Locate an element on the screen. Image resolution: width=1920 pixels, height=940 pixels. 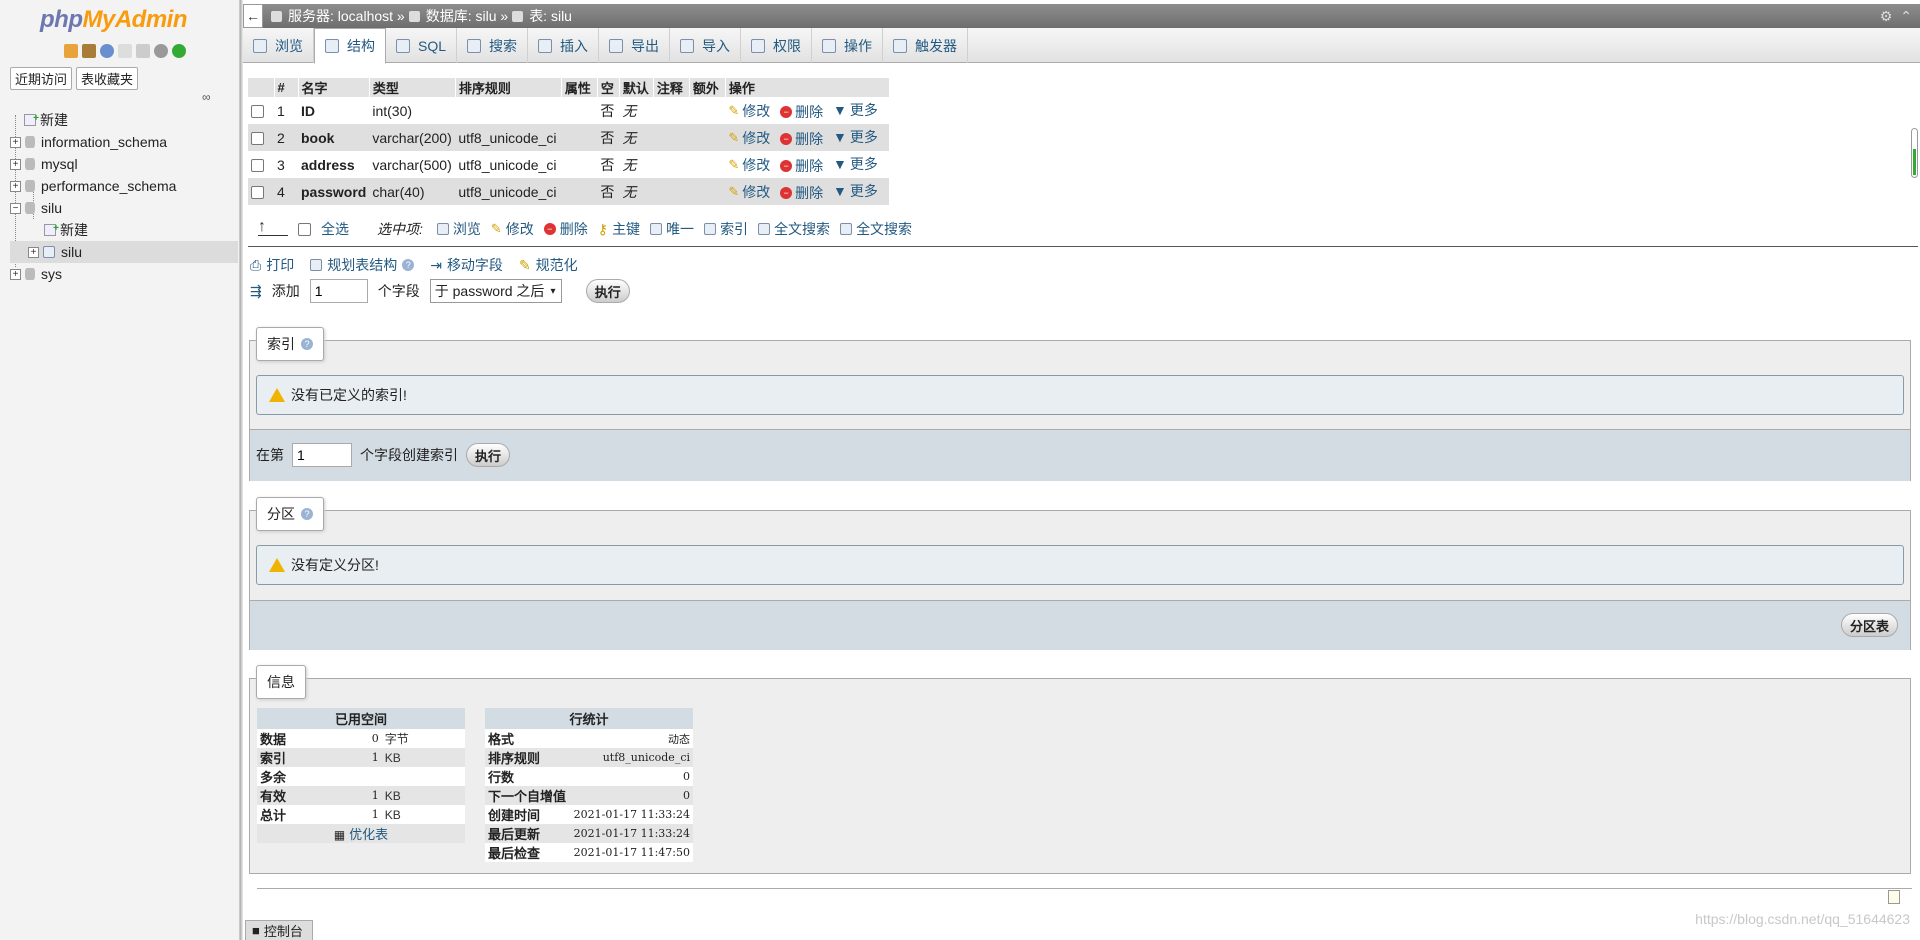
normalize-link: ✎ 规范化 is located at coordinates (548, 265).